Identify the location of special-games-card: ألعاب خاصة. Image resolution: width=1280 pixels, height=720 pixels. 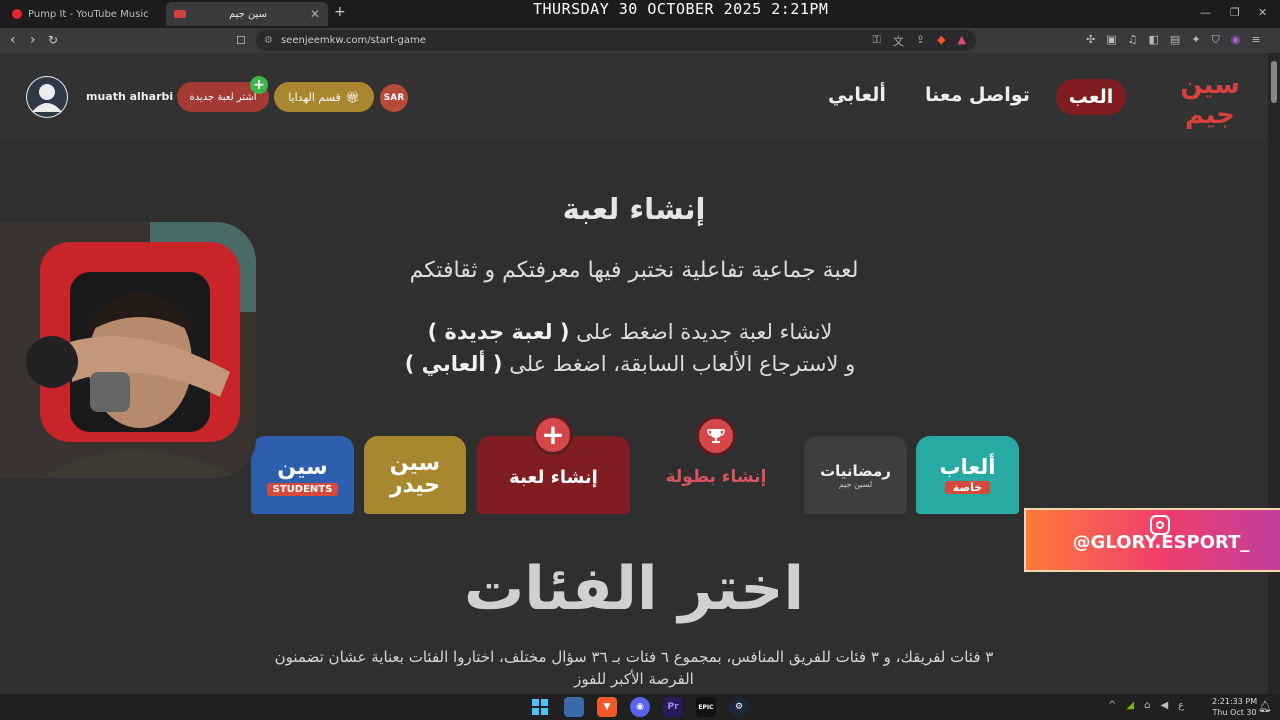
(967, 475).